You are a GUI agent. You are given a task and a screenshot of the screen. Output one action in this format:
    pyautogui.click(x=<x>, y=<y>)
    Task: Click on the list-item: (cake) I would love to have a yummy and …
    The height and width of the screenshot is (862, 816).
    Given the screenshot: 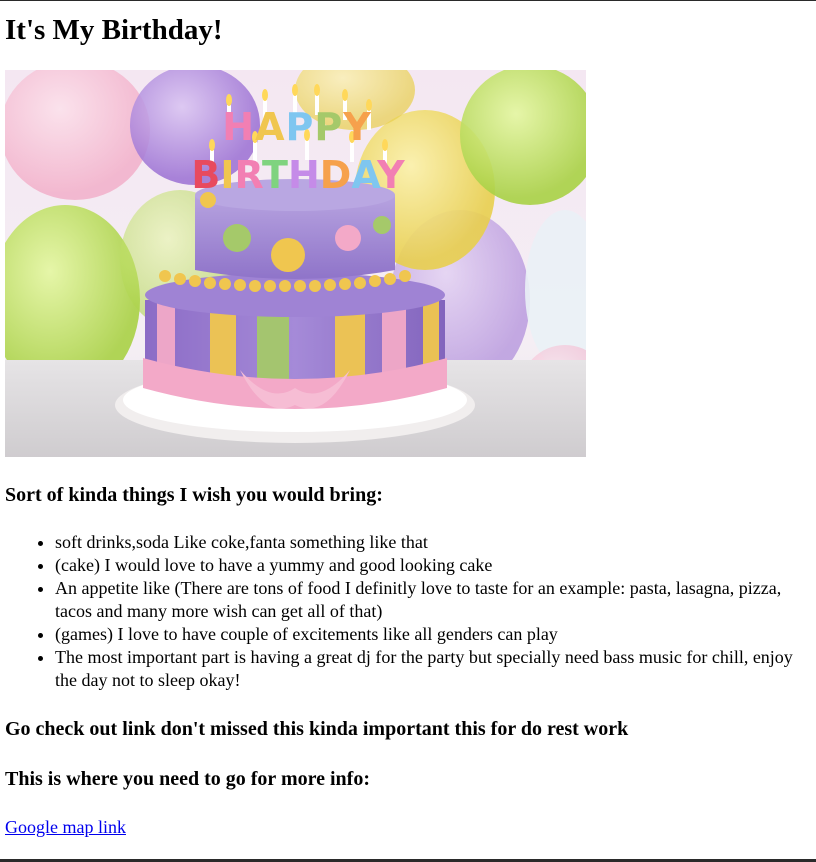 What is the action you would take?
    pyautogui.click(x=433, y=565)
    